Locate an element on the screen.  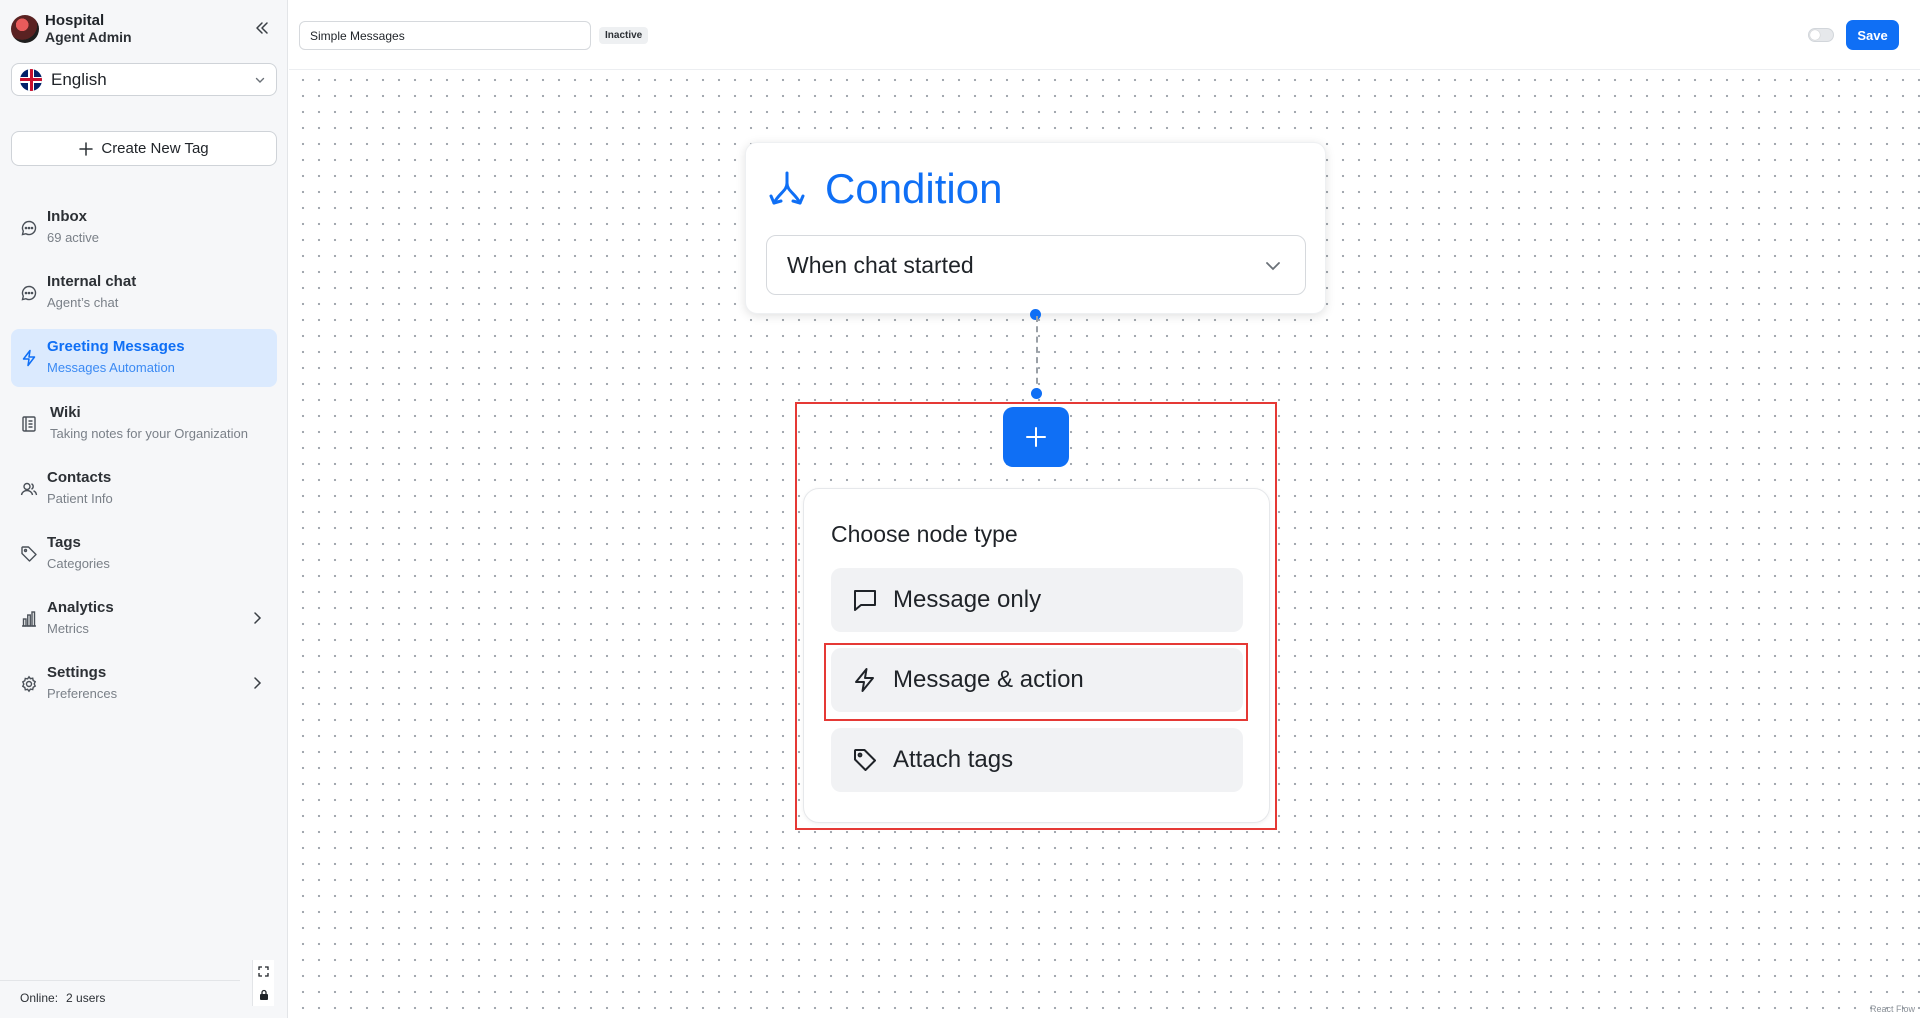
users-icon is located at coordinates (29, 489).